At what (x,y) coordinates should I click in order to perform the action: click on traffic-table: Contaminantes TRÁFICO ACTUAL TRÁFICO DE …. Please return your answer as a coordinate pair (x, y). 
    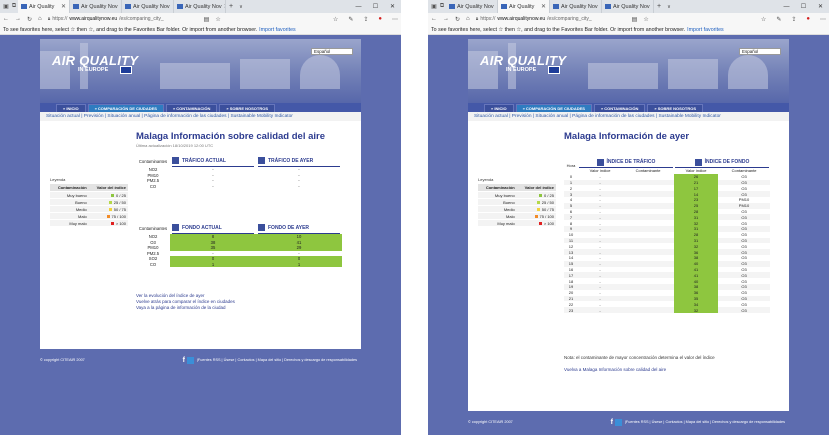
    Looking at the image, I should click on (239, 172).